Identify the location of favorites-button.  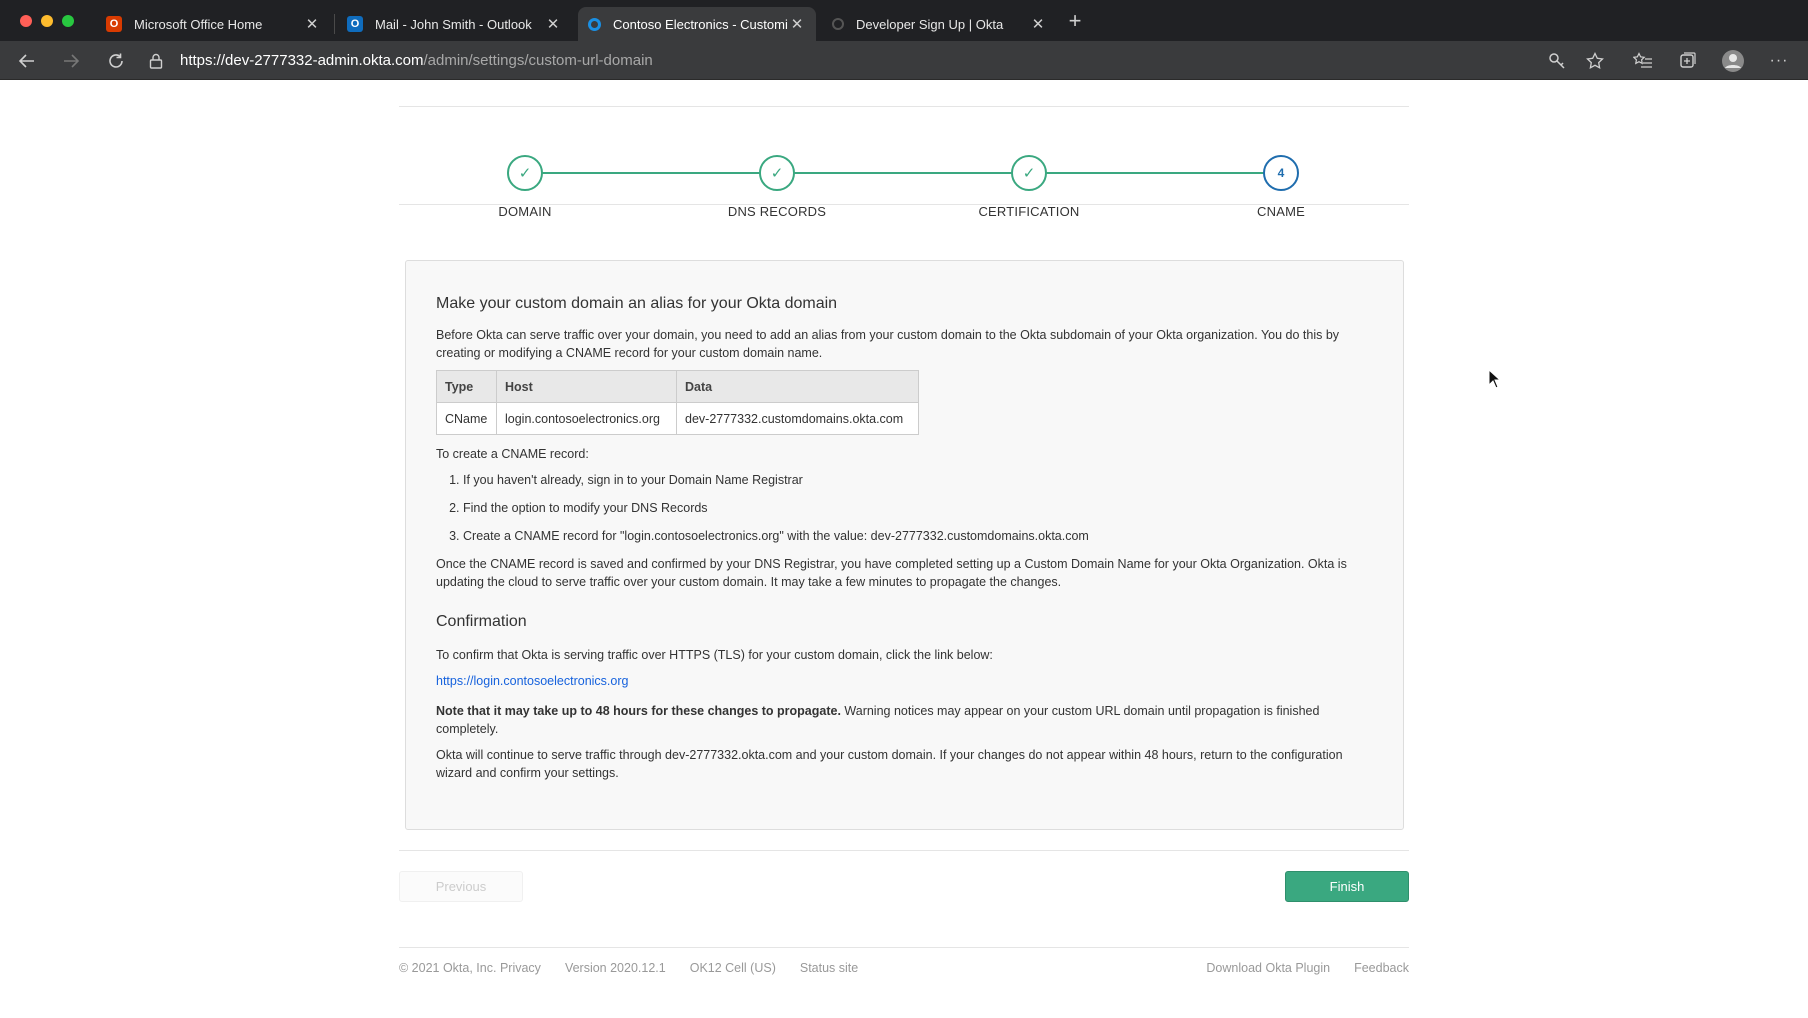
(1643, 61).